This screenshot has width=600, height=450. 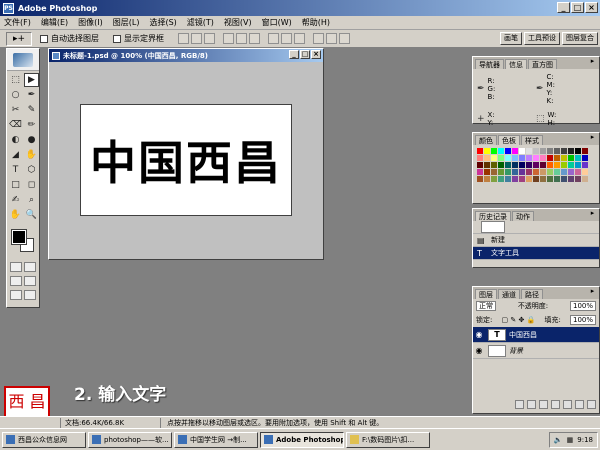 What do you see at coordinates (277, 22) in the screenshot?
I see `menu-window: 窗口(W)` at bounding box center [277, 22].